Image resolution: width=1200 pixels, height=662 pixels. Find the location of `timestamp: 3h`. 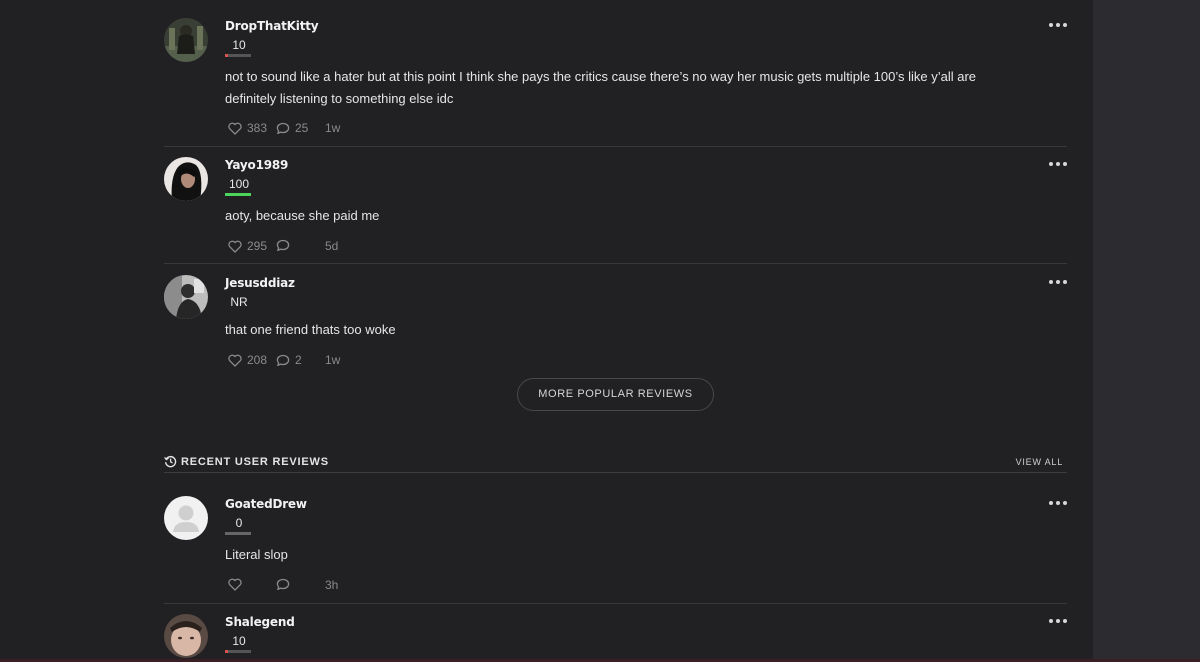

timestamp: 3h is located at coordinates (332, 585).